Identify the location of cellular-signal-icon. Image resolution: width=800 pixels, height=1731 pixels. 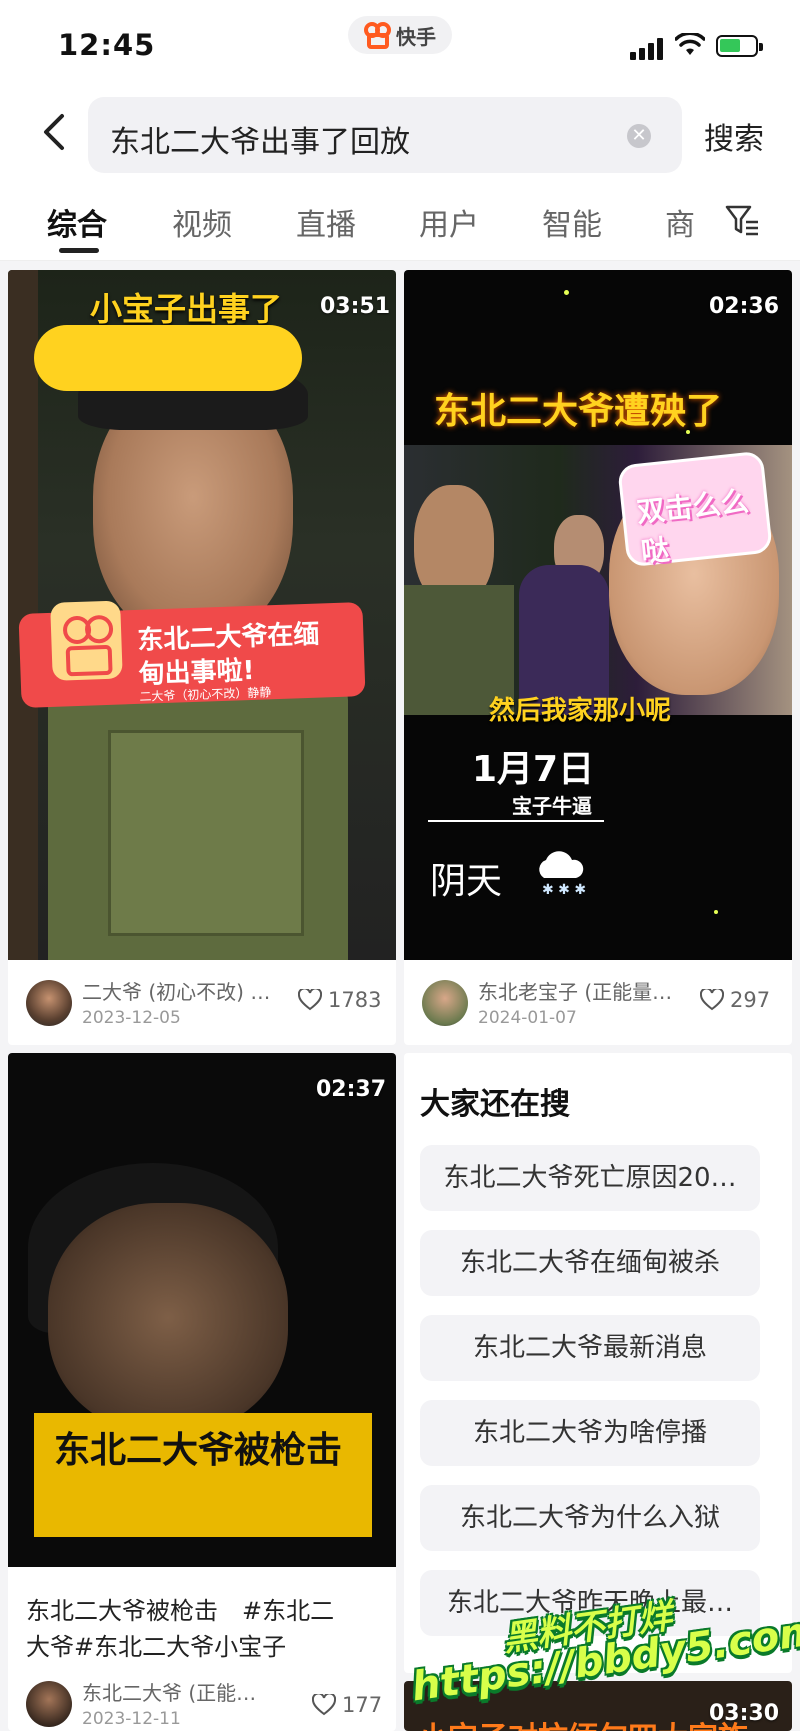
(646, 49).